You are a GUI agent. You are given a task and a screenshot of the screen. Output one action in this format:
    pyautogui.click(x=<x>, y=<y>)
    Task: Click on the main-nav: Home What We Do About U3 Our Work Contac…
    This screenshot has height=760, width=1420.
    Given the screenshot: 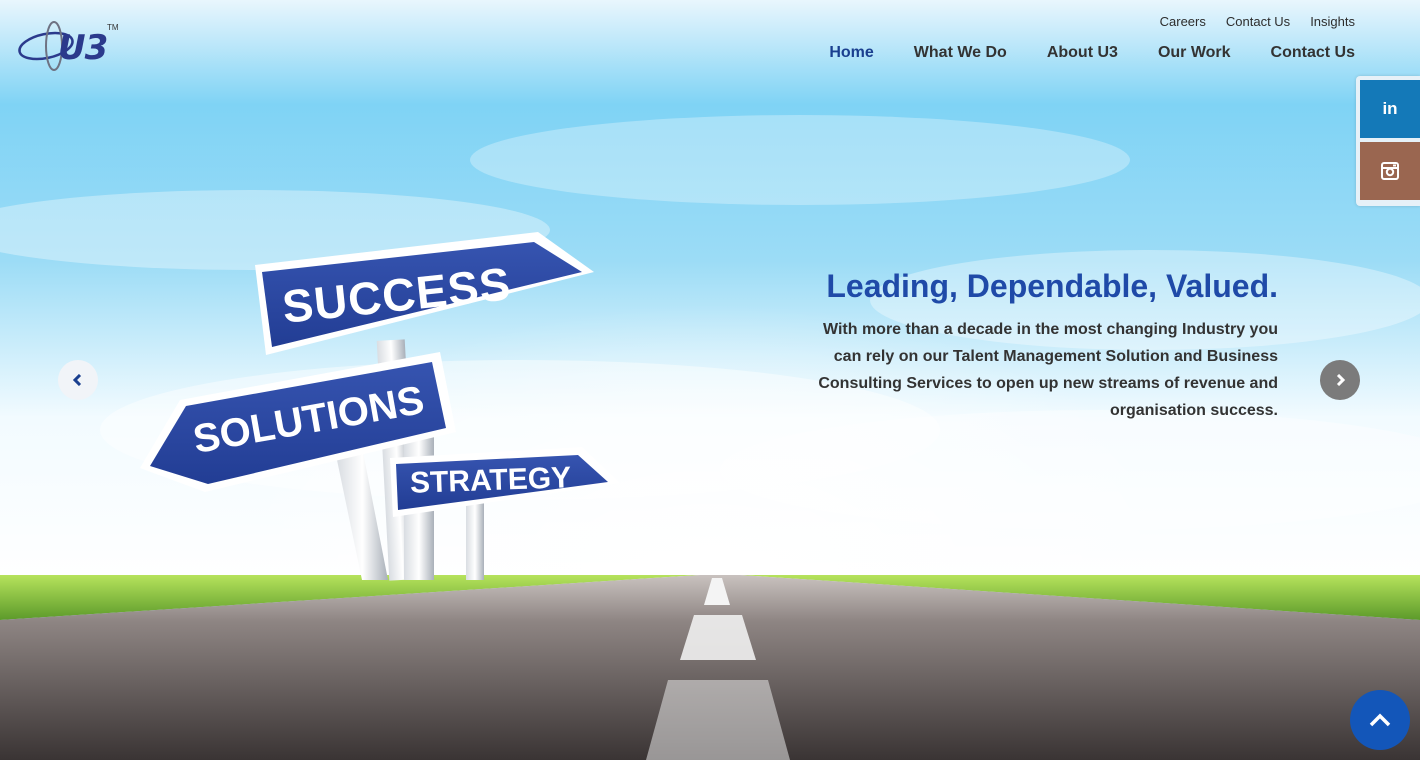 What is the action you would take?
    pyautogui.click(x=1092, y=53)
    